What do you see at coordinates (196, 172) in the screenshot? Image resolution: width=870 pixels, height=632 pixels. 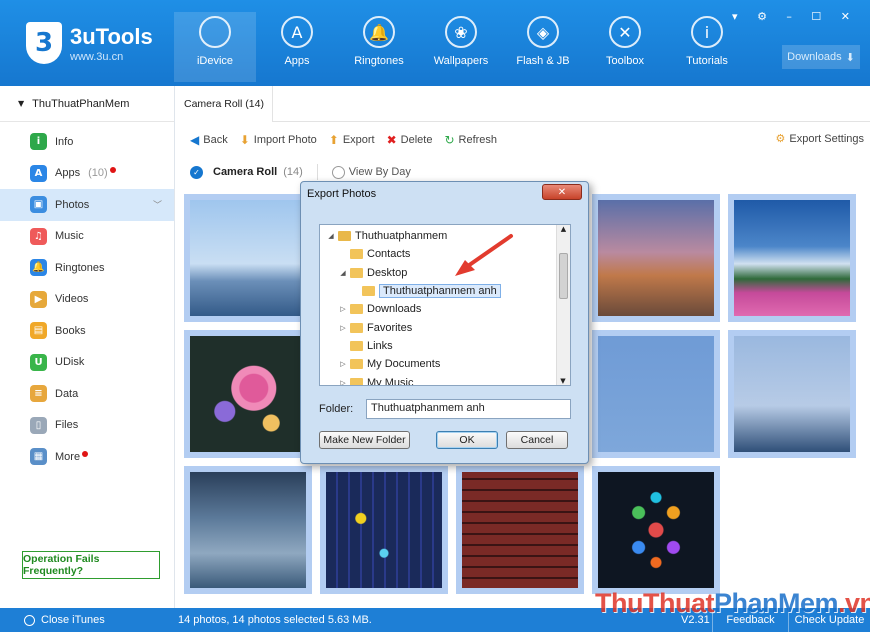 I see `camera-roll-radio: ✓` at bounding box center [196, 172].